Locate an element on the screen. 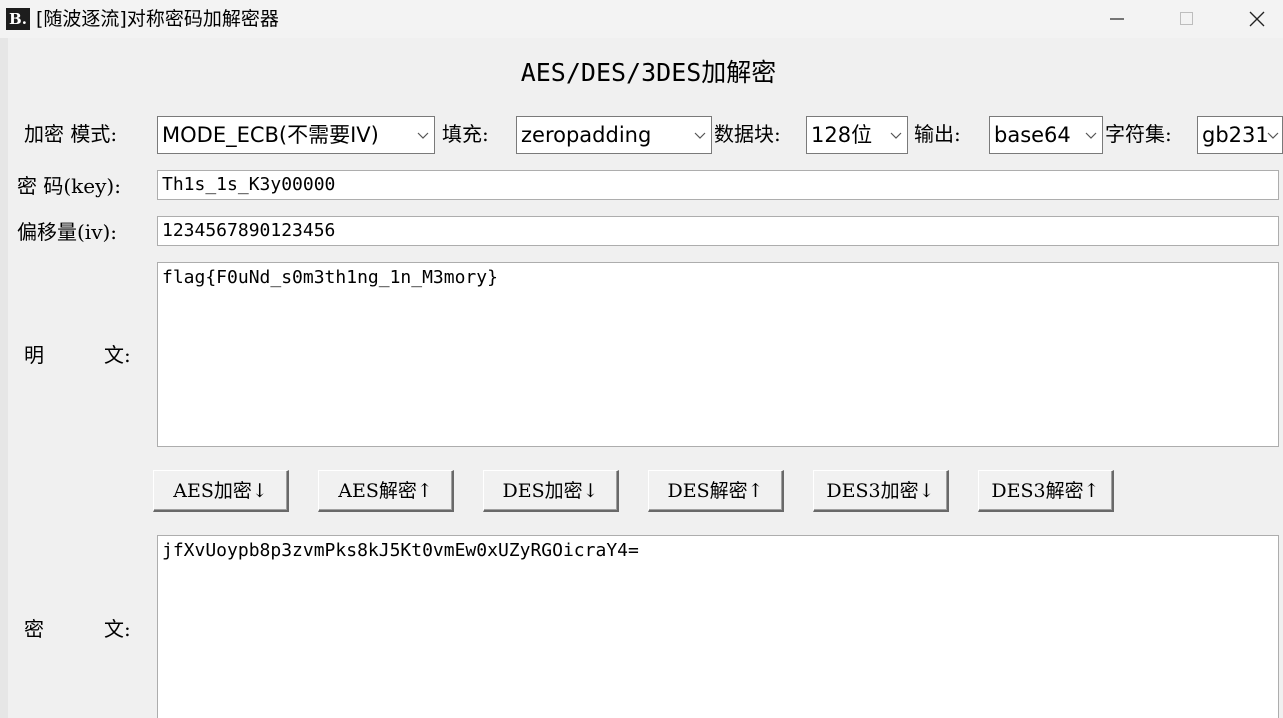 This screenshot has height=718, width=1283. minimize-button is located at coordinates (1117, 19).